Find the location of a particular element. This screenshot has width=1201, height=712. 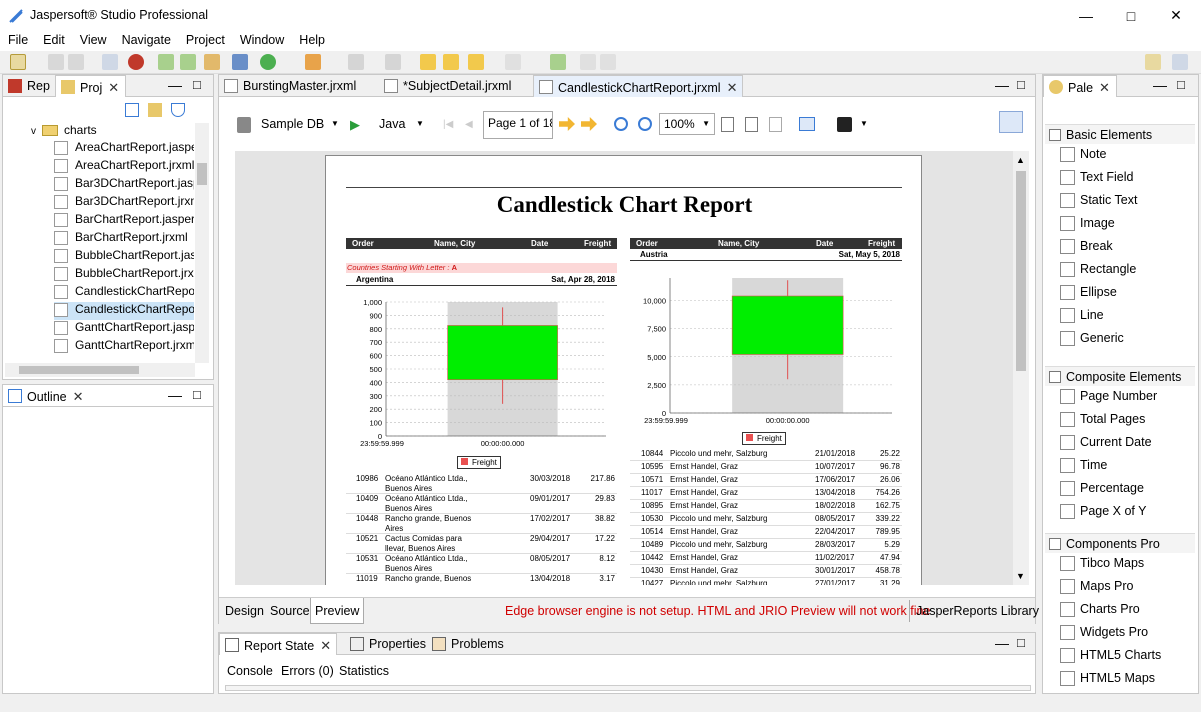

file-item: BubbleChartReport.jrxml is located at coordinates (124, 275).